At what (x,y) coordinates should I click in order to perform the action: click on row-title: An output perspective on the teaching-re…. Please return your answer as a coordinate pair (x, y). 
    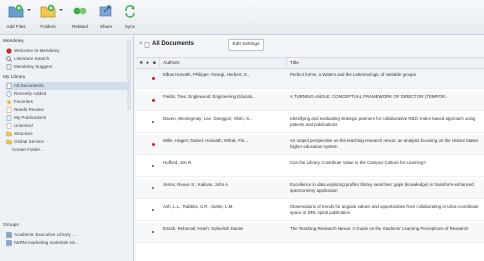
    Looking at the image, I should click on (384, 143).